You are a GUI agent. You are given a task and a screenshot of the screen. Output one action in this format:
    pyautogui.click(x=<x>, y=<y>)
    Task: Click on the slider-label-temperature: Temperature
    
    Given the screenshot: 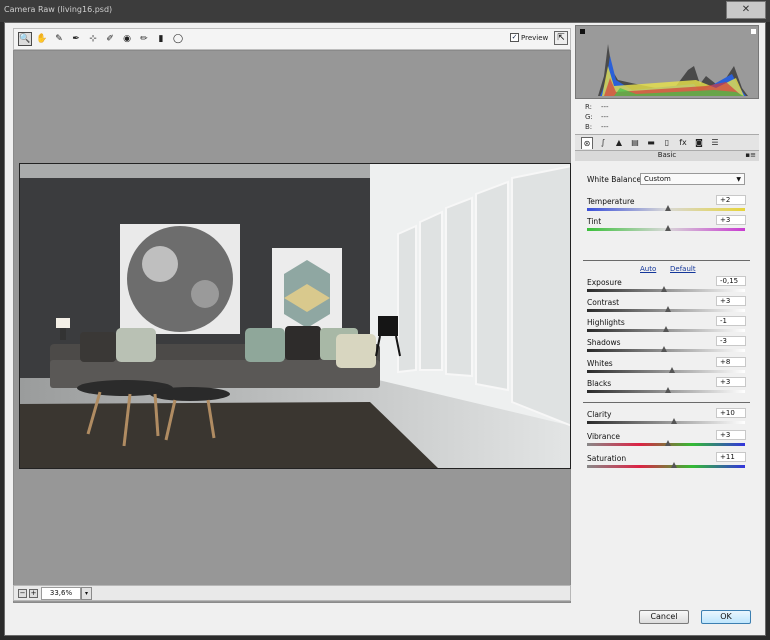 What is the action you would take?
    pyautogui.click(x=611, y=201)
    